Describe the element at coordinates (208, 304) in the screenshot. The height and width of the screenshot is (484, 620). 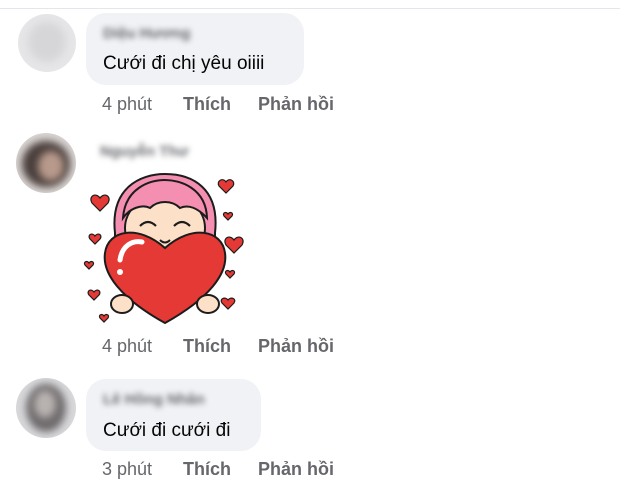
I see `hand-right` at that location.